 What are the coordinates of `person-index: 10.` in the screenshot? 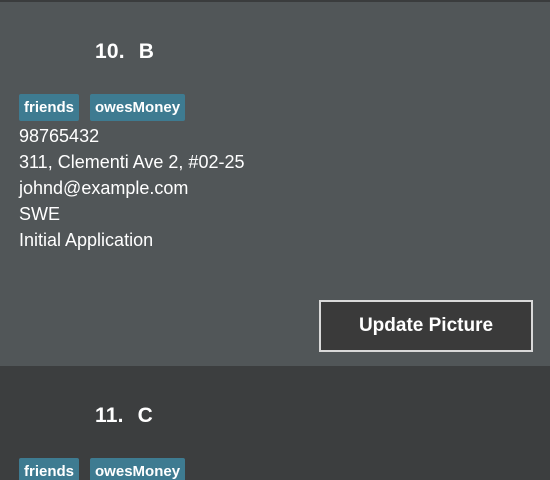 It's located at (110, 51).